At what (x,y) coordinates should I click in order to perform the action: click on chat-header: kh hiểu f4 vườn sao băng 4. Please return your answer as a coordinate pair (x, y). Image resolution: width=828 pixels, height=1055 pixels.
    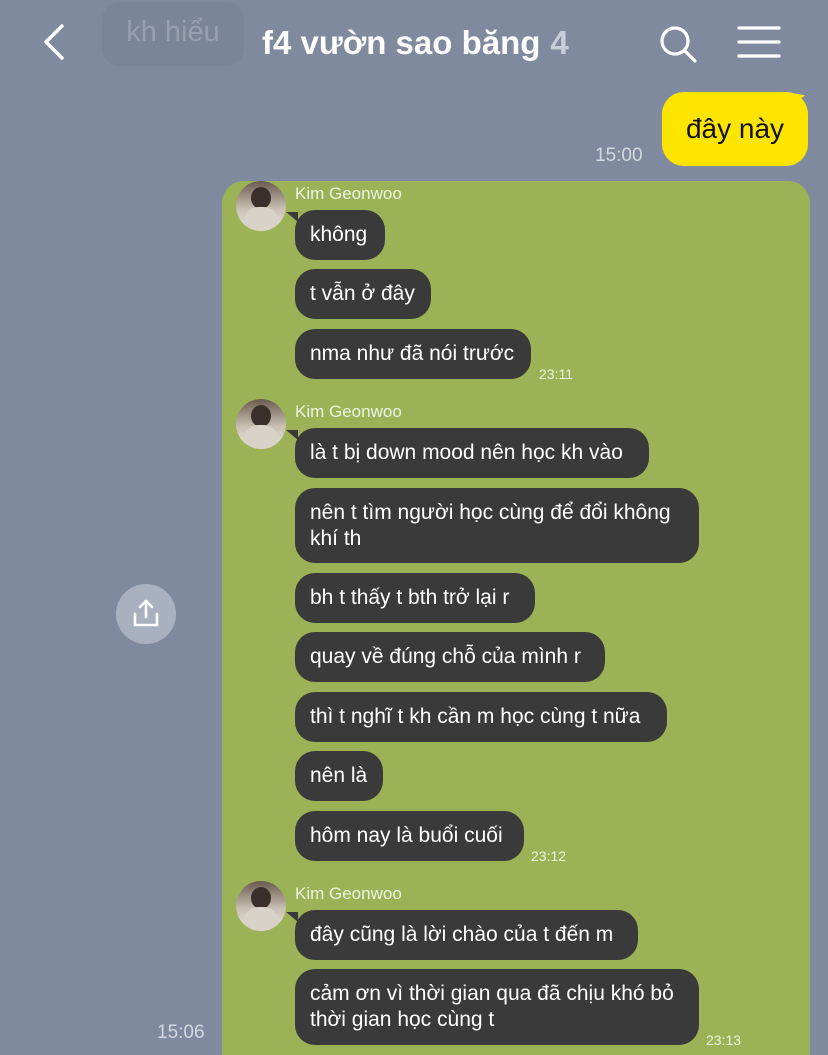
    Looking at the image, I should click on (414, 44).